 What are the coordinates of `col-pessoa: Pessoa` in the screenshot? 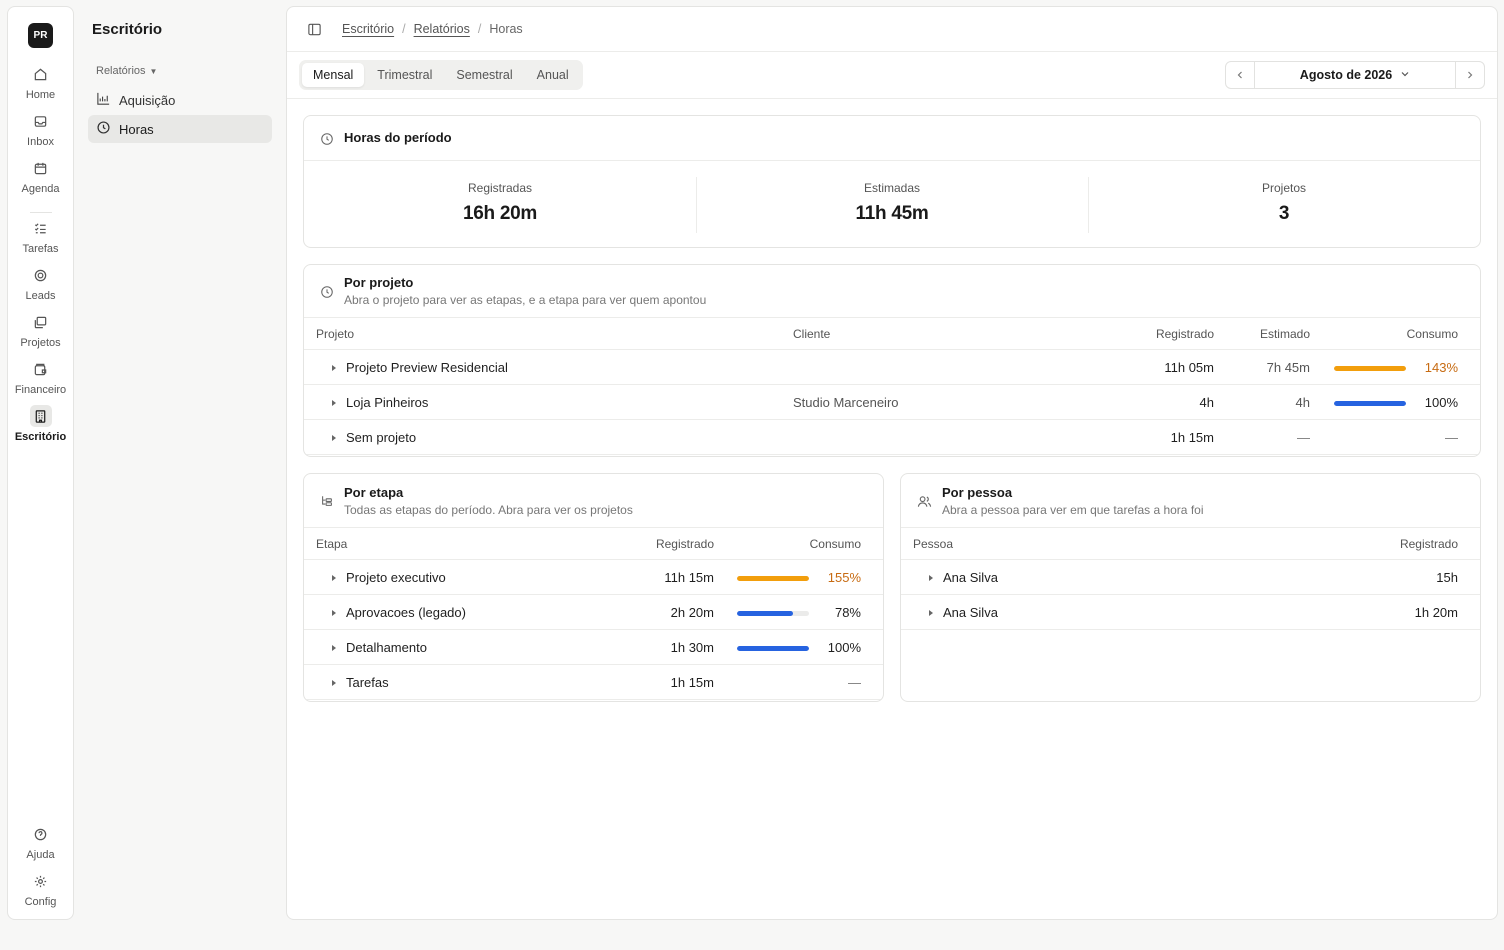 It's located at (1060, 543).